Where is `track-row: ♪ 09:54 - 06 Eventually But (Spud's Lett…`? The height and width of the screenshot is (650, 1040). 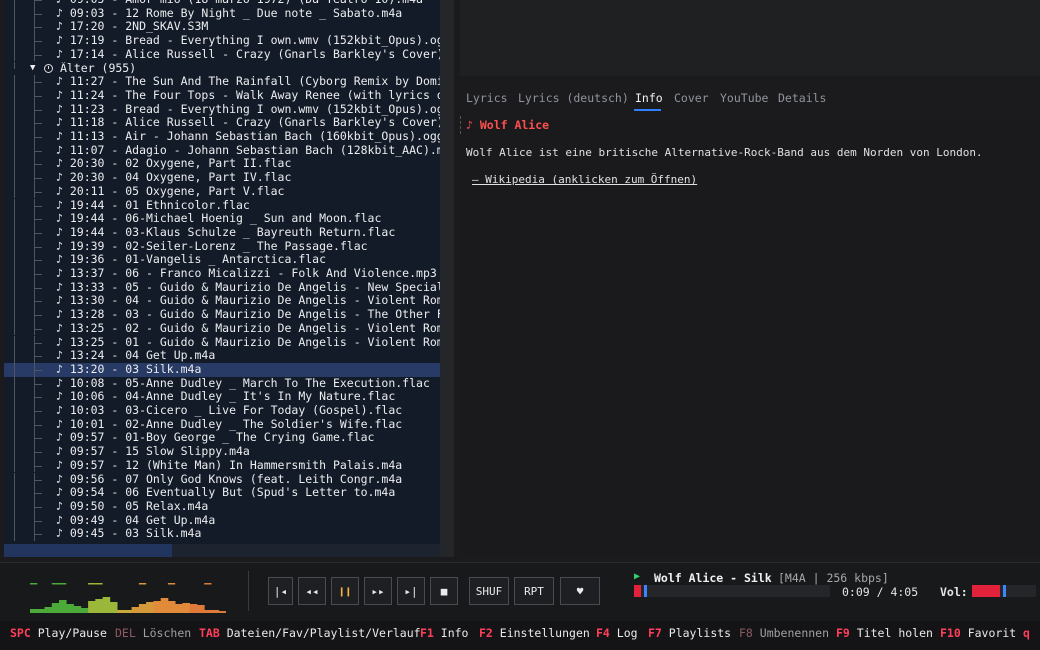 track-row: ♪ 09:54 - 06 Eventually But (Spud's Lett… is located at coordinates (222, 493).